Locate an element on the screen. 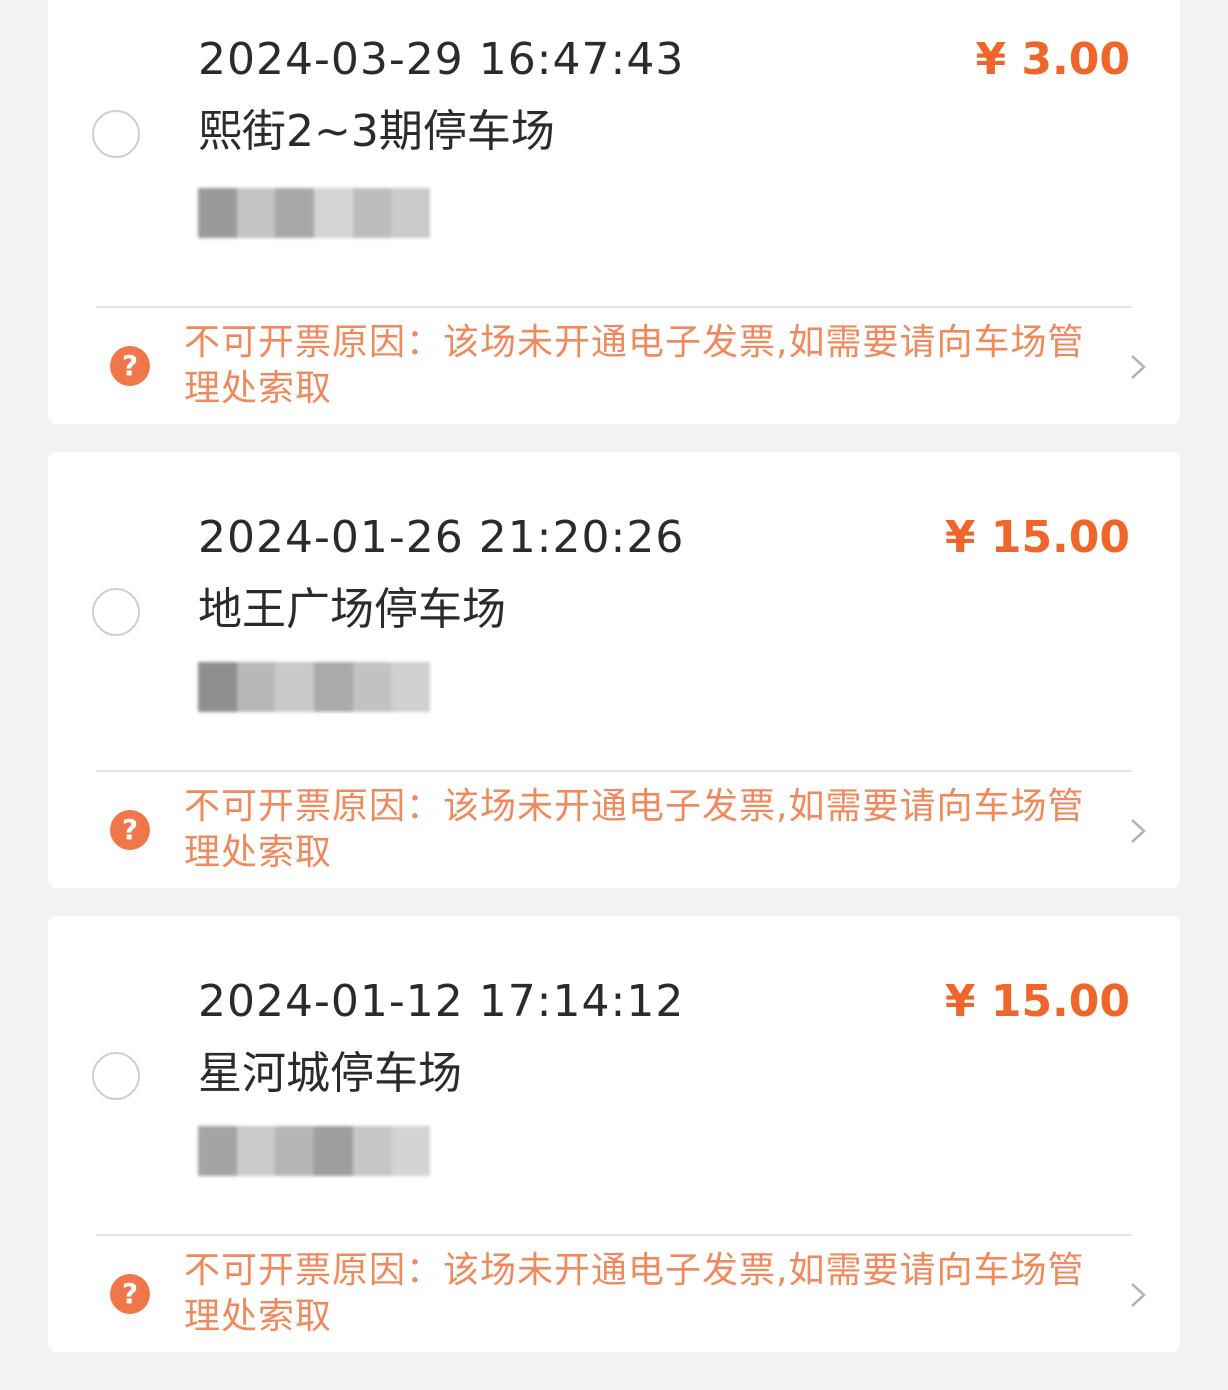  parking-lot-name: 地王广场停车场 is located at coordinates (352, 609).